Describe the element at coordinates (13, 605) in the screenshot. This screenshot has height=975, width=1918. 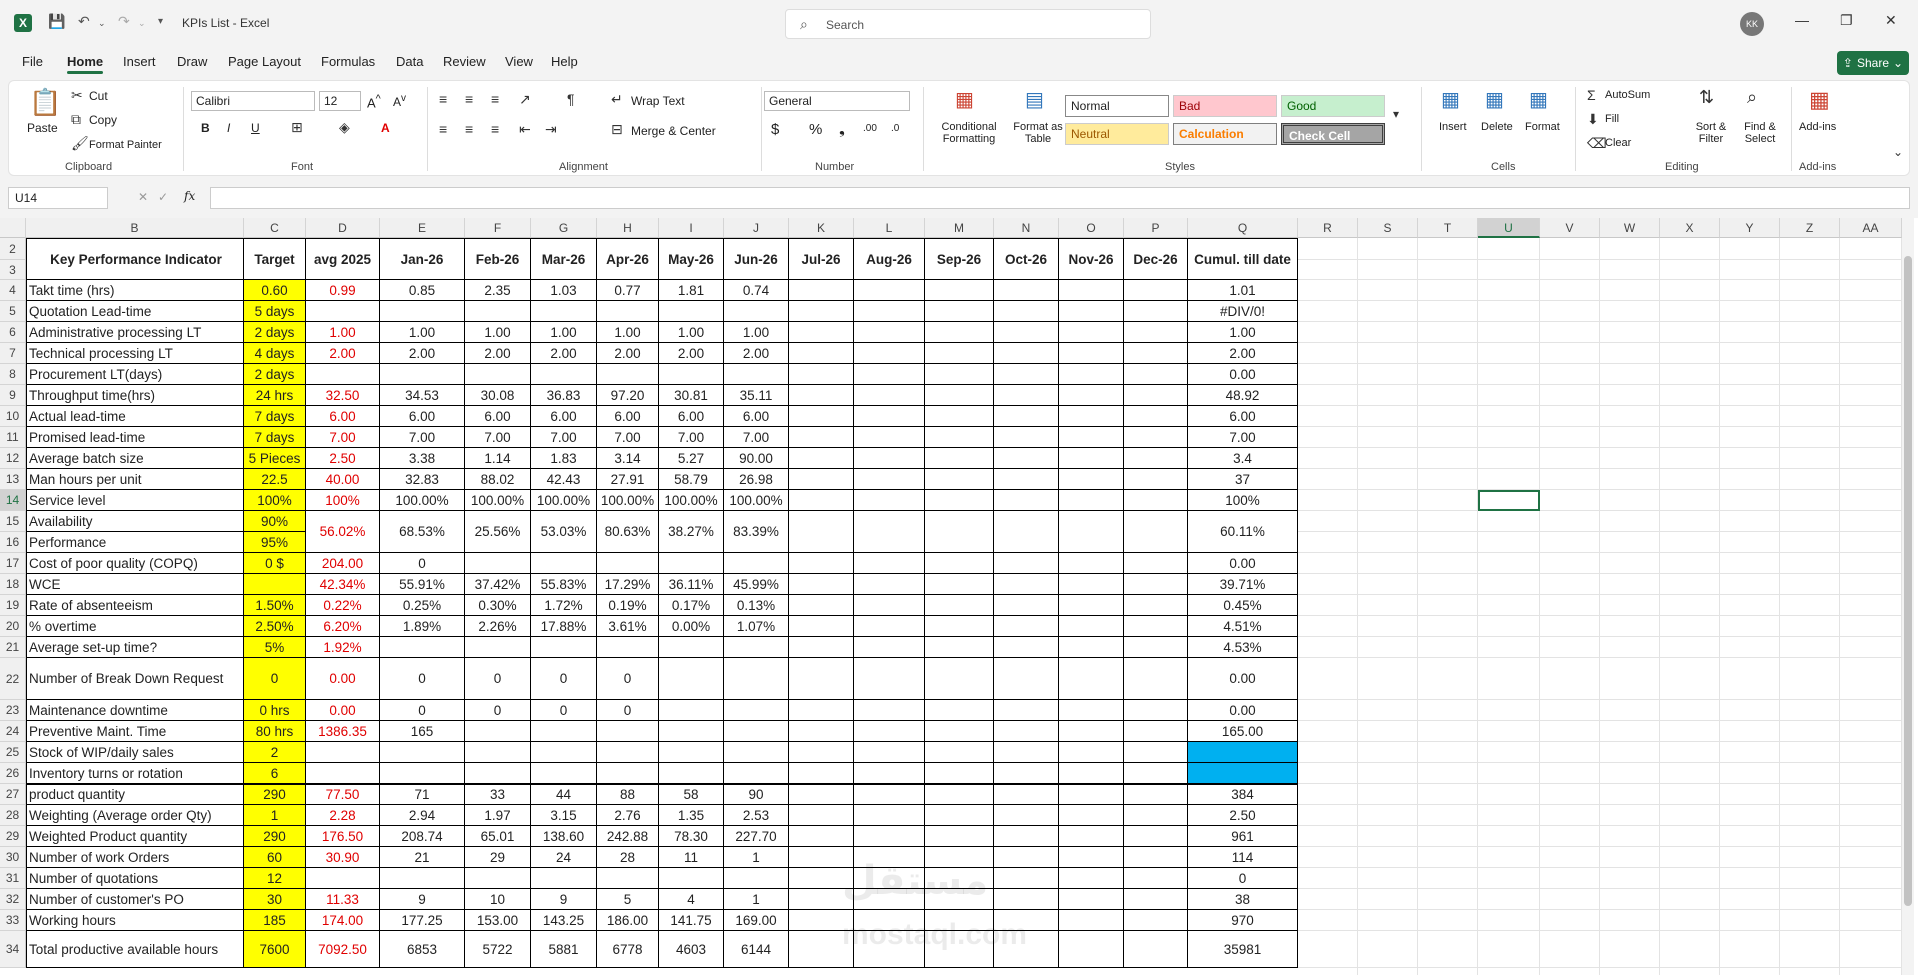
I see `row-header-19: 19` at that location.